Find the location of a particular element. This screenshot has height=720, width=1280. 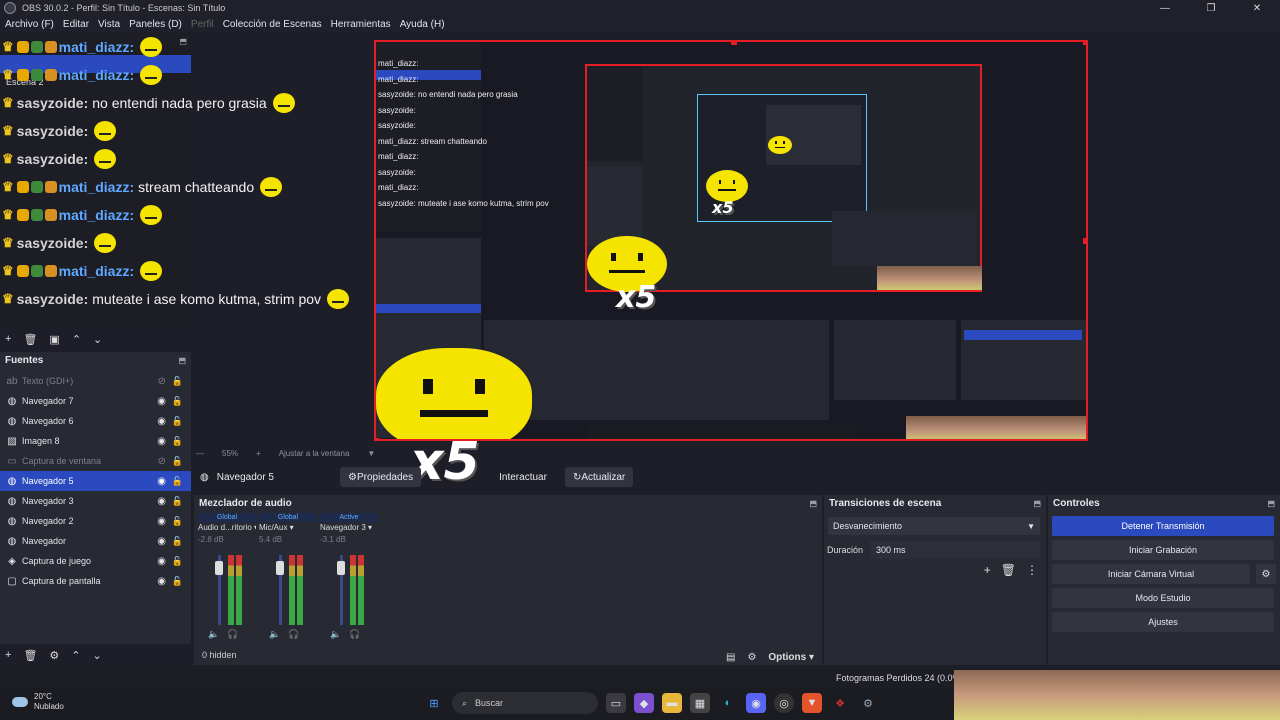

source-item: ◍ Navegador 3 ◉ 🔓 is located at coordinates (95, 501).